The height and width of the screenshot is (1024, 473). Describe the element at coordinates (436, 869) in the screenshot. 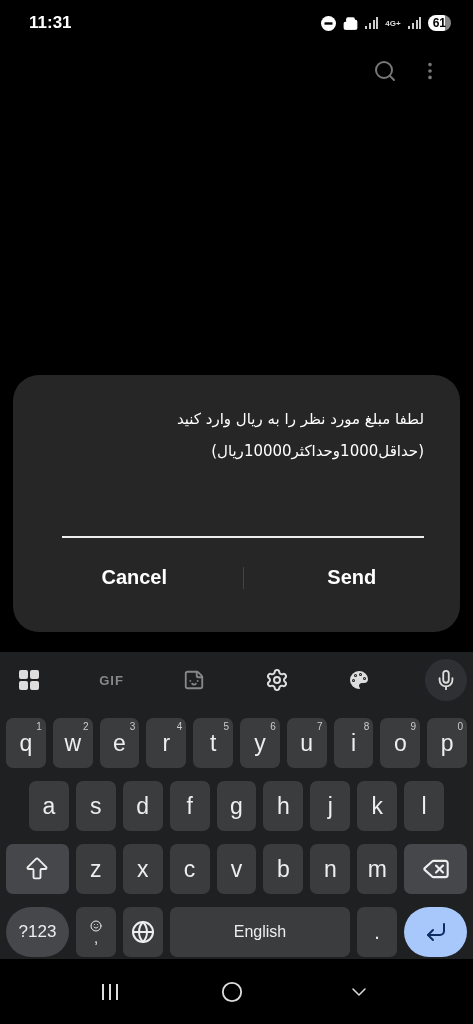

I see `backspace-key` at that location.